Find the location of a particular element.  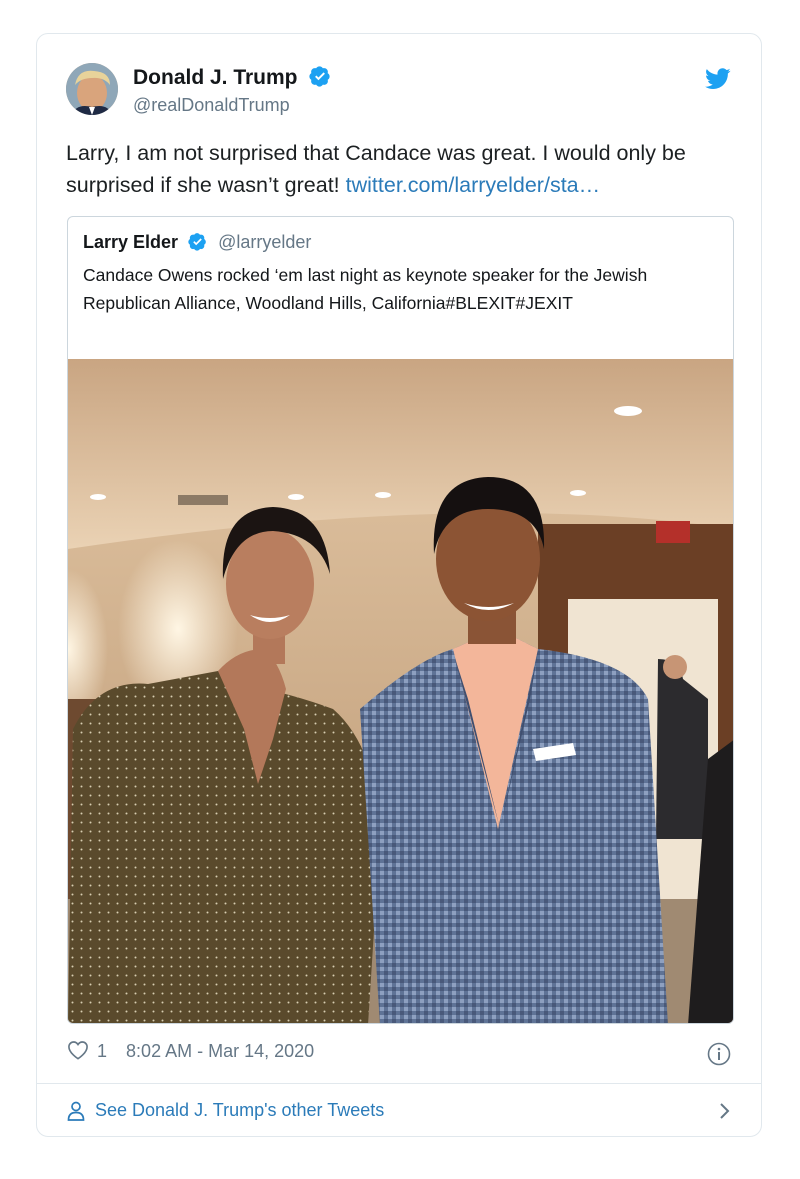

quoted-author: Larry Elder @larryelder is located at coordinates (197, 242).